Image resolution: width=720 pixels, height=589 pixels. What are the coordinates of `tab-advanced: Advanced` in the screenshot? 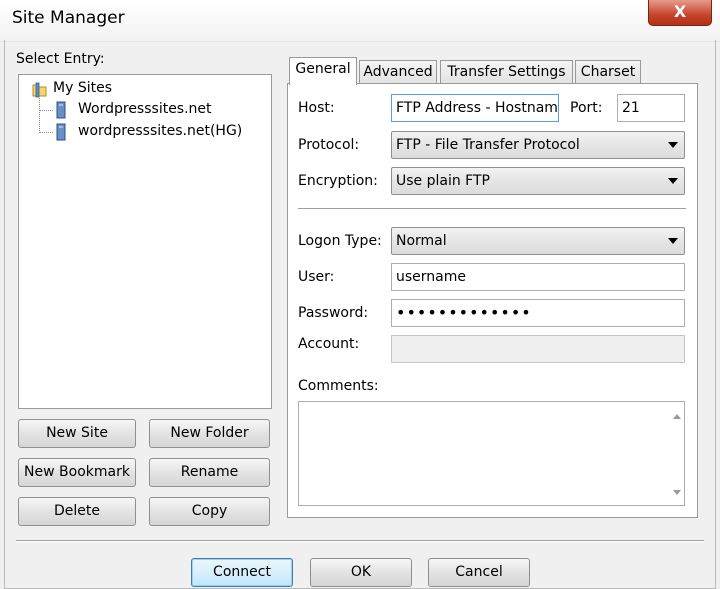 It's located at (398, 72).